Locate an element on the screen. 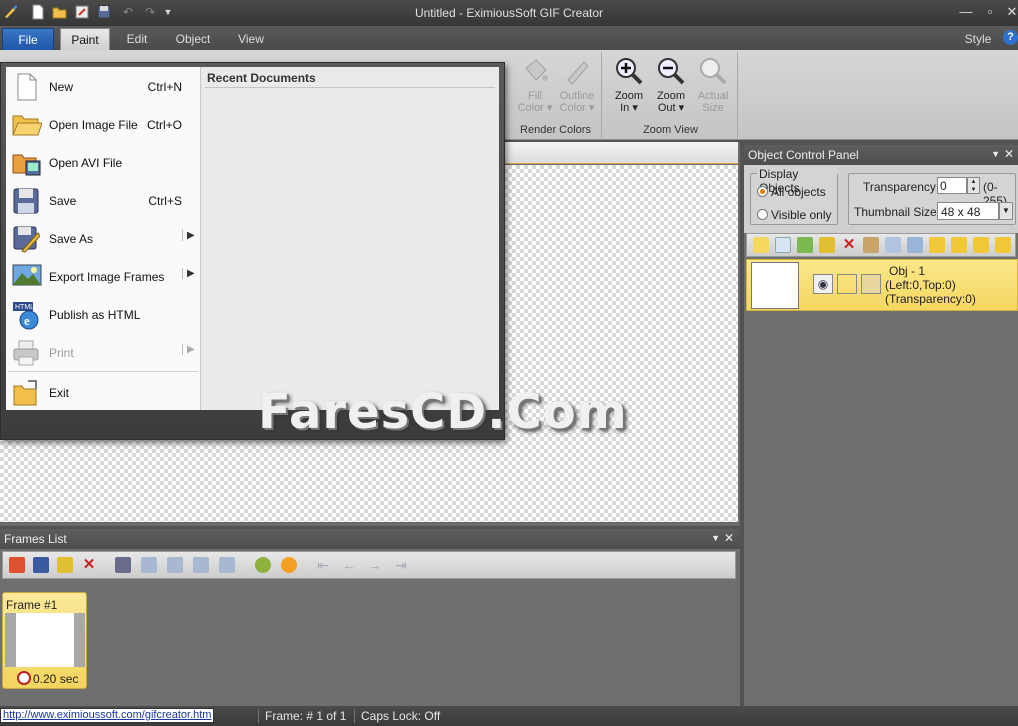 This screenshot has width=1018, height=726. outline-color-button: Outline Color ▾ is located at coordinates (577, 85).